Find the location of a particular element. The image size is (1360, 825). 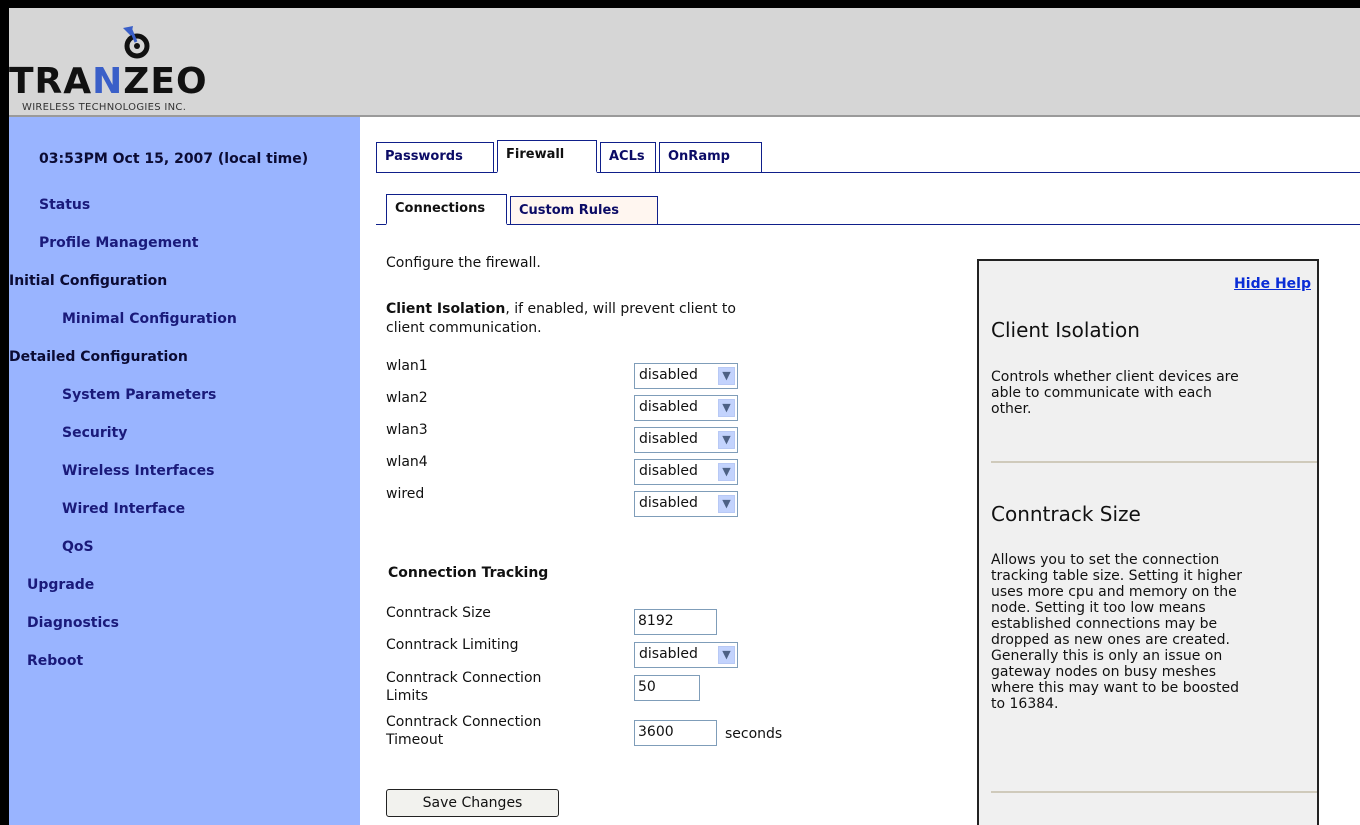

conntrack-size-label: Conntrack Size is located at coordinates (438, 613).